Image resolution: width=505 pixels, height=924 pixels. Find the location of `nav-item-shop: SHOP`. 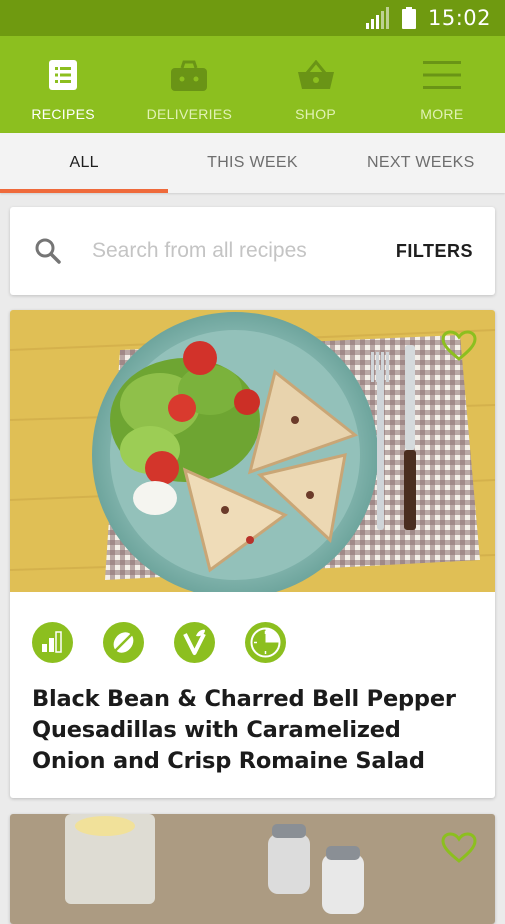

nav-item-shop: SHOP is located at coordinates (316, 84).